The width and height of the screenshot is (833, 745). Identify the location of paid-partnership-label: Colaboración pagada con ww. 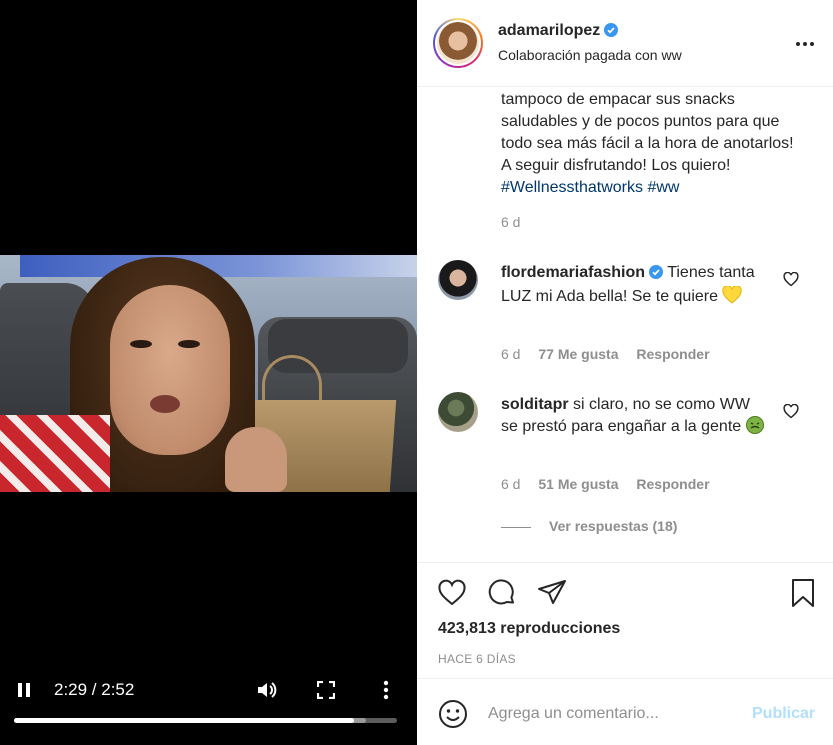
(590, 55).